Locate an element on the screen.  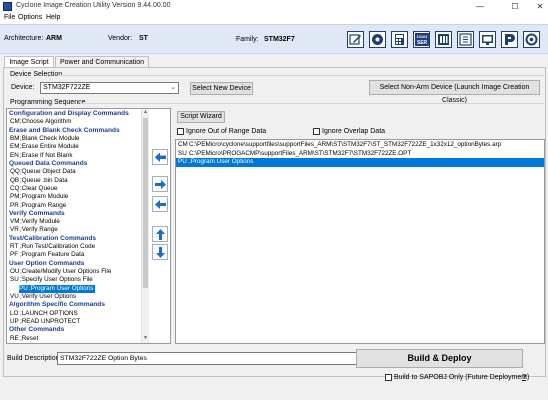
architecture-label: Architecture: is located at coordinates (24, 38).